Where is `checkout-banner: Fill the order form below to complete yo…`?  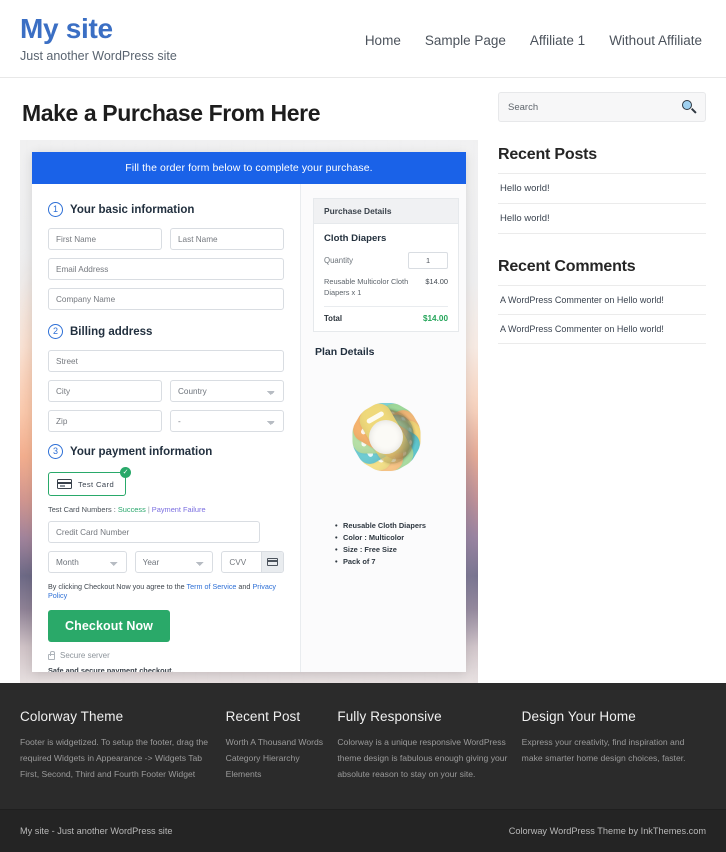
checkout-banner: Fill the order form below to complete yo… is located at coordinates (249, 168).